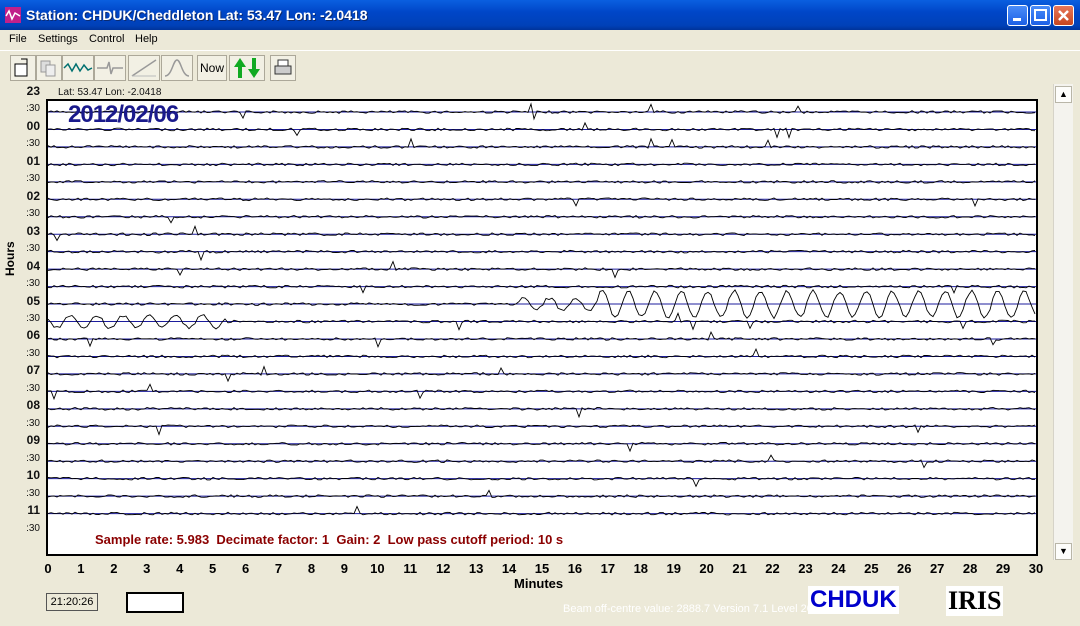 This screenshot has width=1080, height=626. Describe the element at coordinates (311, 568) in the screenshot. I see `minute-label: 8` at that location.